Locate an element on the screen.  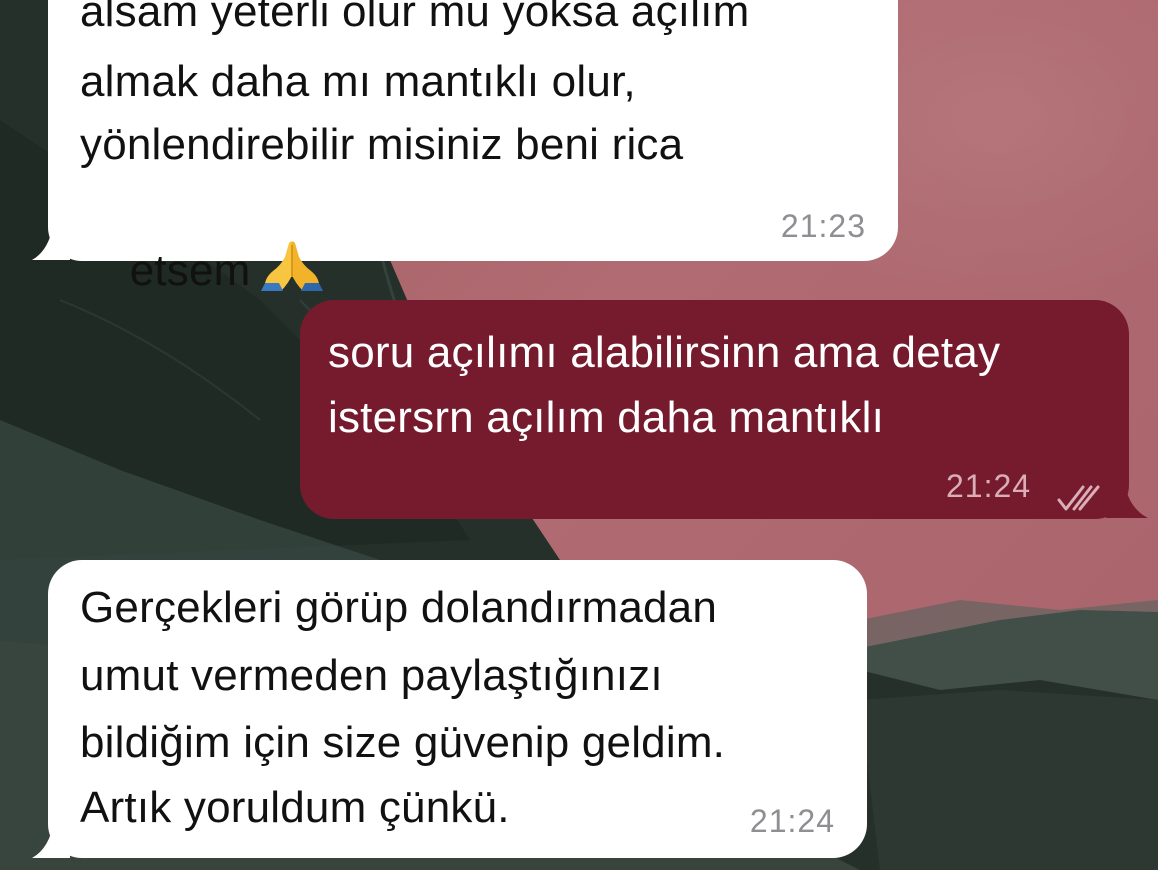
message-text-line: bildiğim için size güvenip geldim. is located at coordinates (403, 742).